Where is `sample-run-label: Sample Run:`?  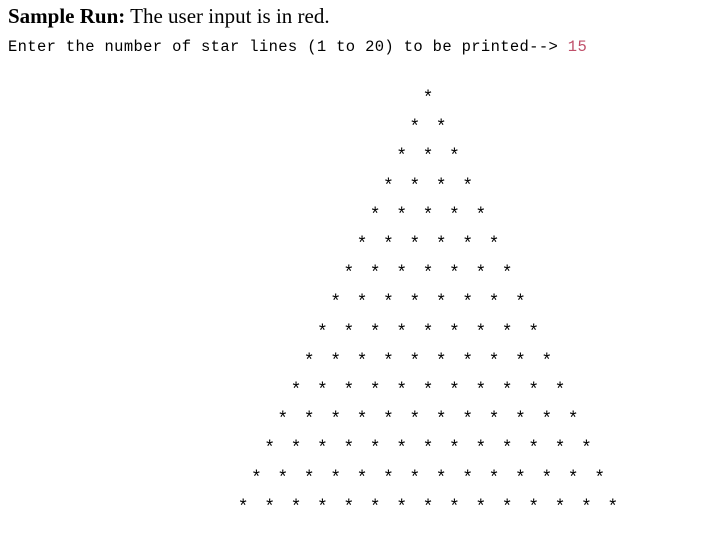 sample-run-label: Sample Run: is located at coordinates (67, 16).